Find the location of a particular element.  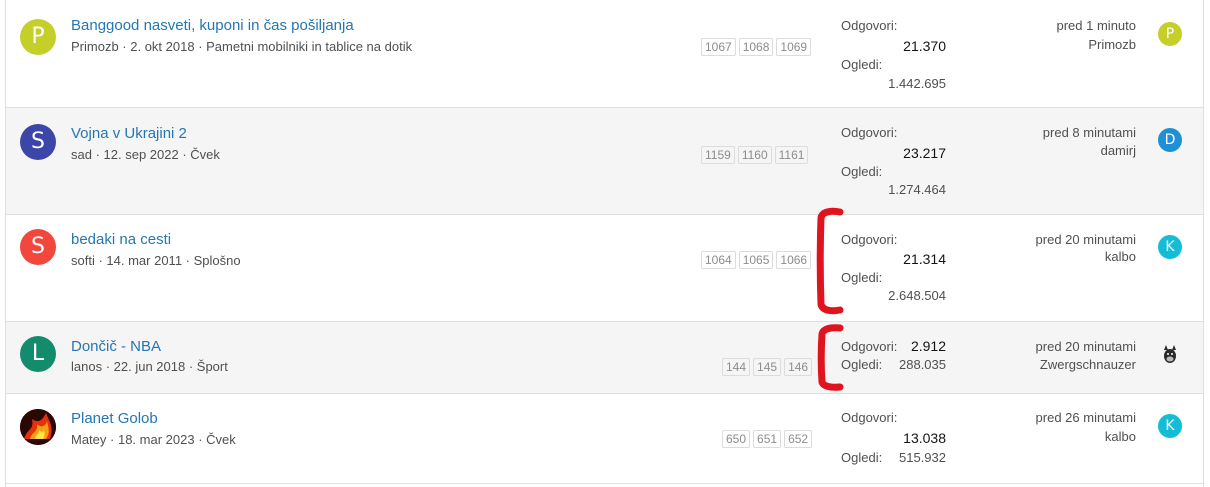

thread-forum: Šport is located at coordinates (212, 366).